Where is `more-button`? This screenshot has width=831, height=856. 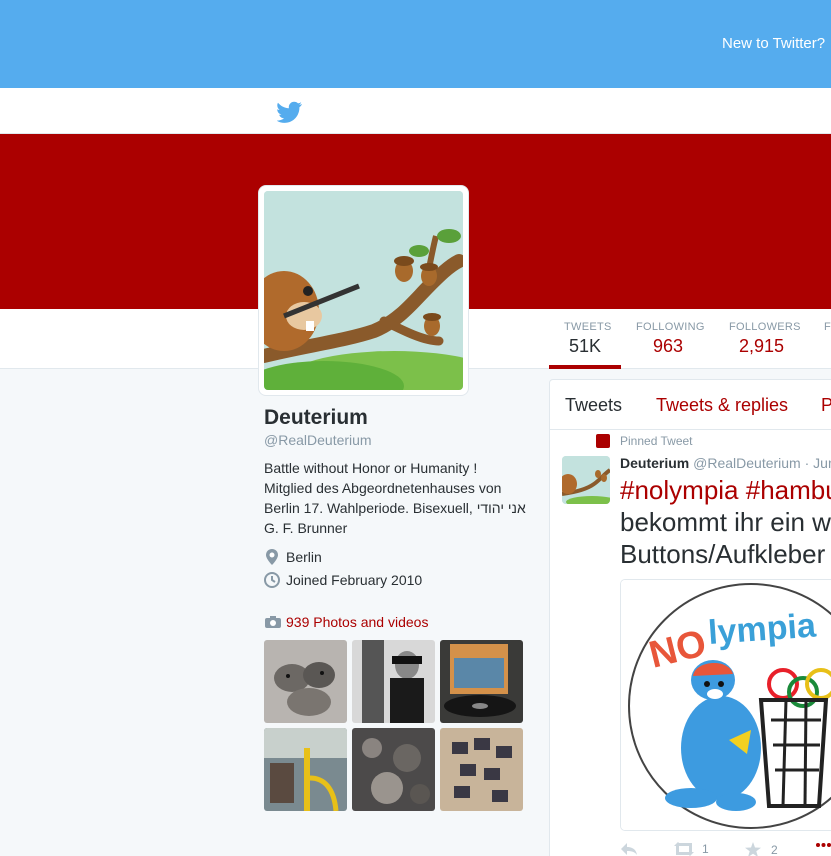
more-button is located at coordinates (823, 845).